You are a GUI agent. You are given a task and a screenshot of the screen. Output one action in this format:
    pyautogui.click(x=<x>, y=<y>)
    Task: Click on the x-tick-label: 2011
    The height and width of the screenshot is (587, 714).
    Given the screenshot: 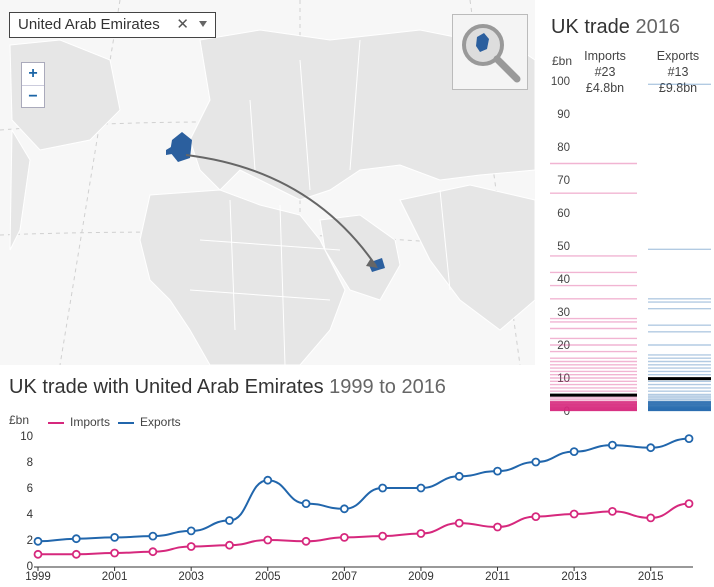 What is the action you would take?
    pyautogui.click(x=497, y=577)
    